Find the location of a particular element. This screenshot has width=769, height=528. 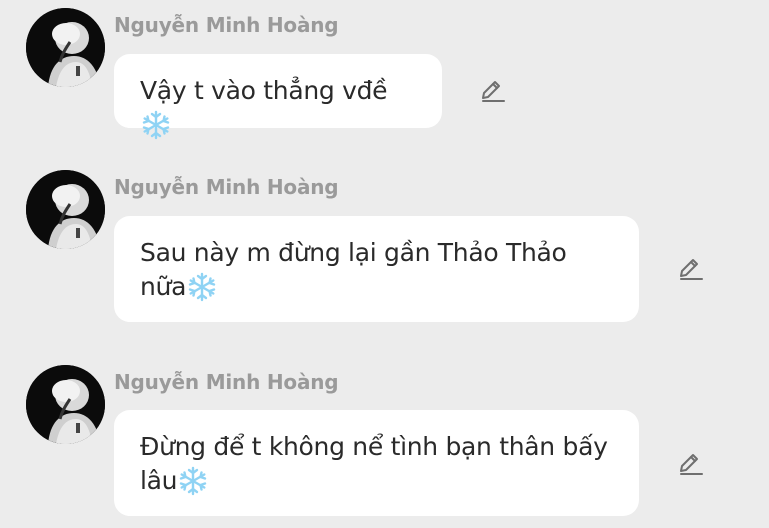

message-bubble: Vậy t vào thẳng vđề is located at coordinates (278, 97).